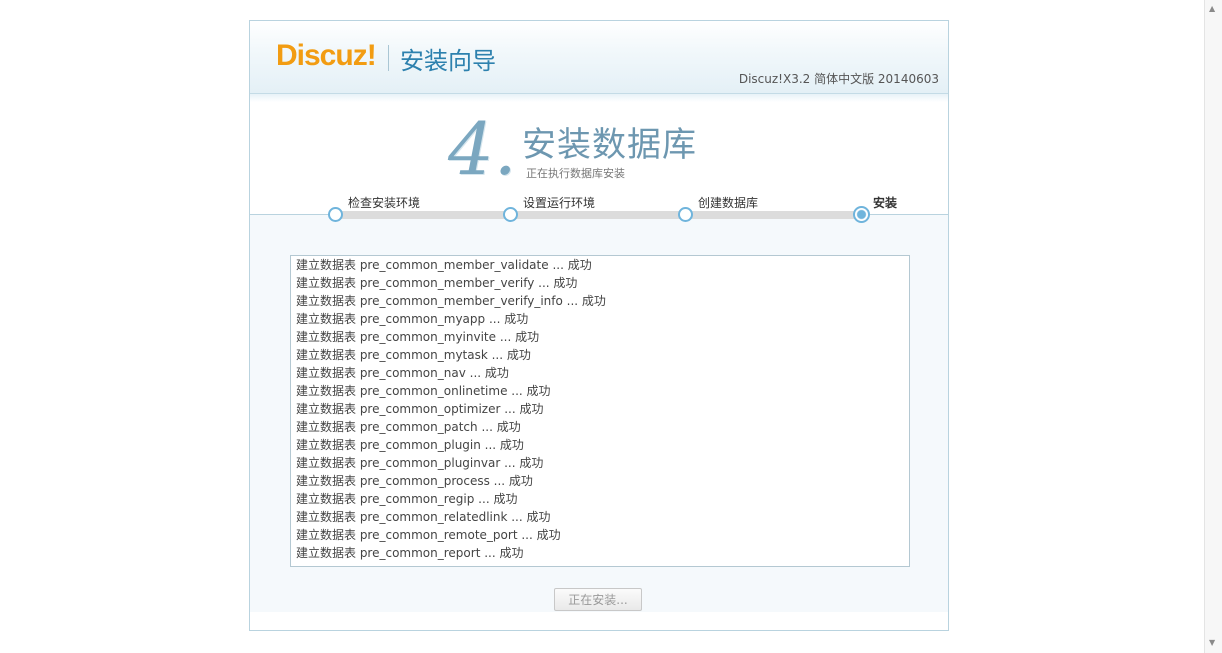 This screenshot has width=1222, height=653. I want to click on log-line: 建立数据表 pre_common_process ... 成功, so click(414, 481).